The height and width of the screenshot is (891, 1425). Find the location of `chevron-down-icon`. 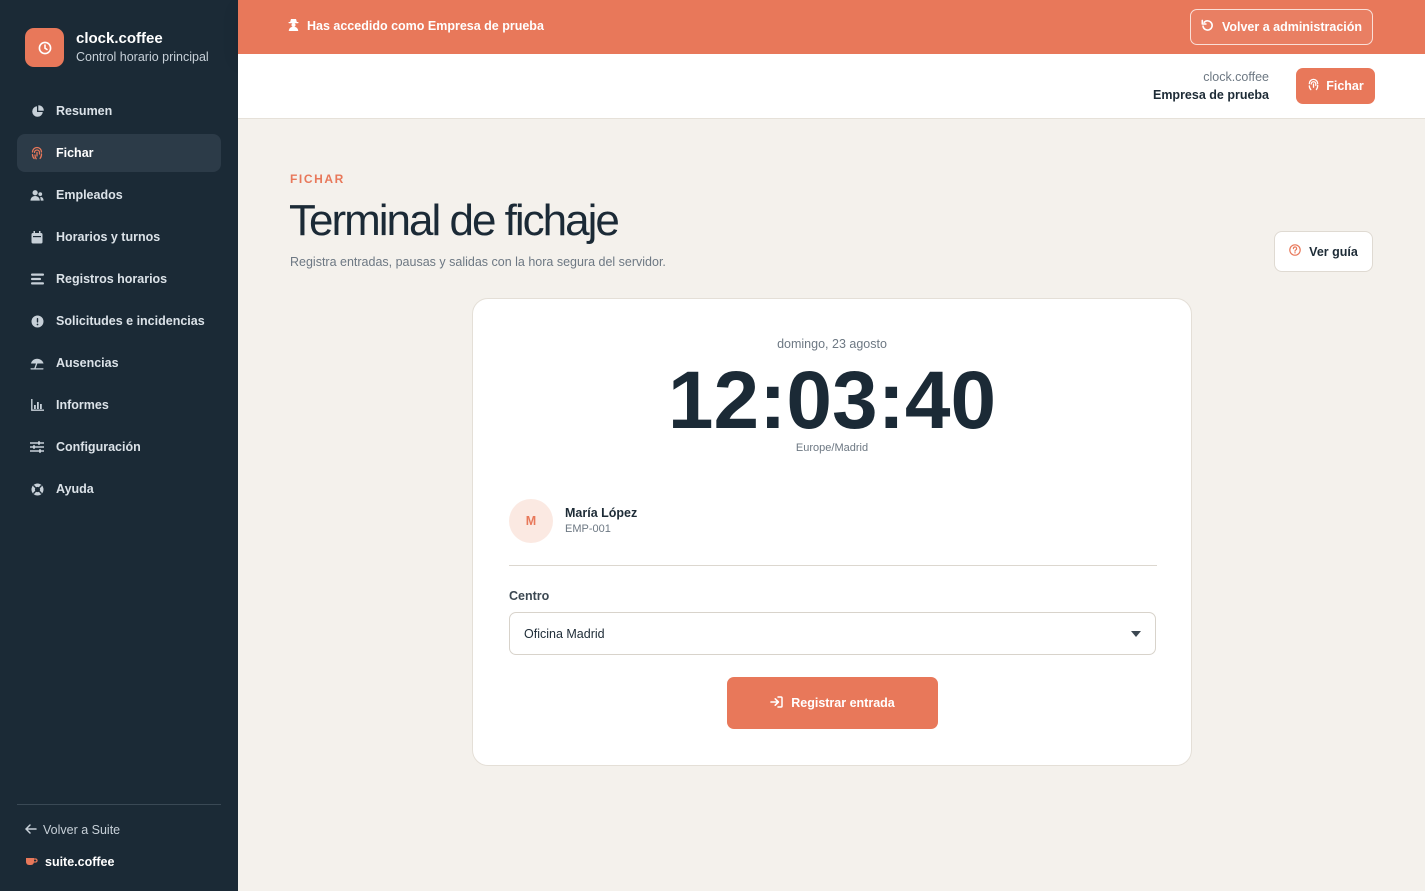

chevron-down-icon is located at coordinates (1136, 634).